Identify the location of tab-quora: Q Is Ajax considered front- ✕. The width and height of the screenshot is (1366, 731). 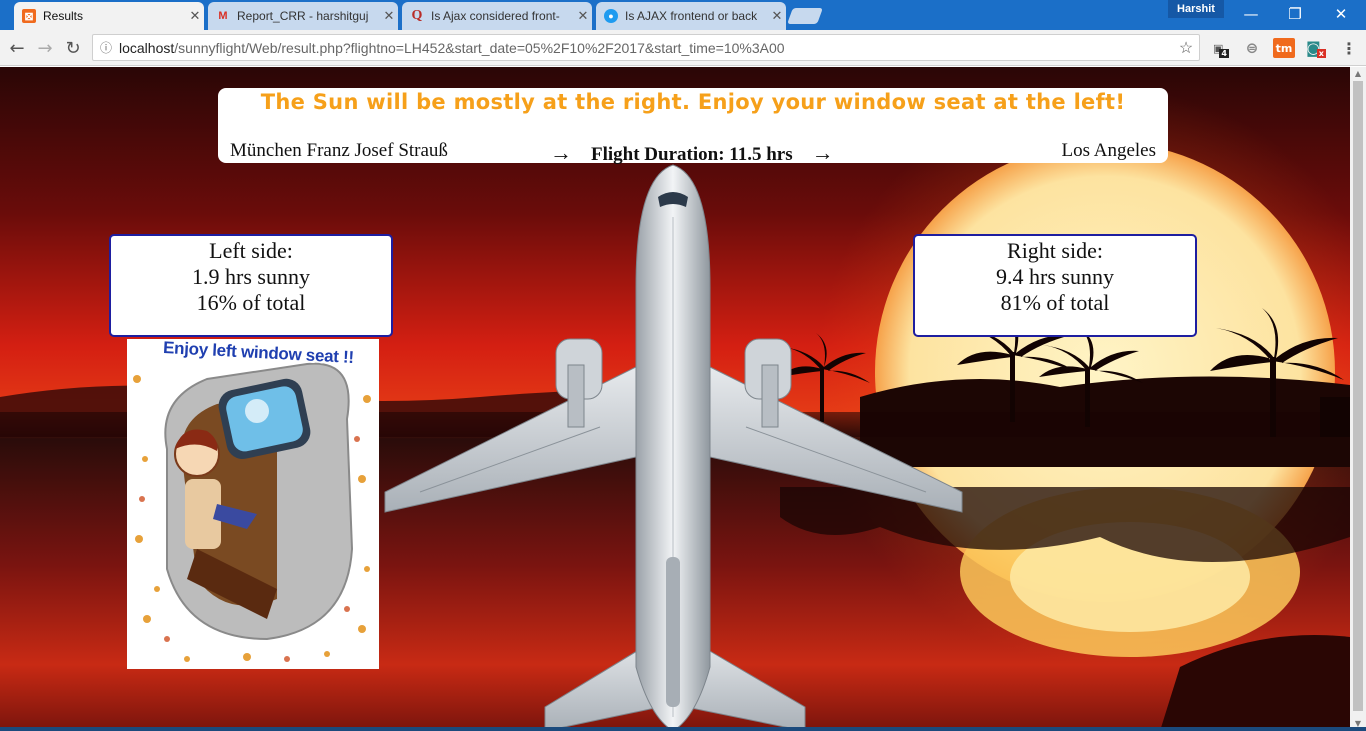
(497, 16).